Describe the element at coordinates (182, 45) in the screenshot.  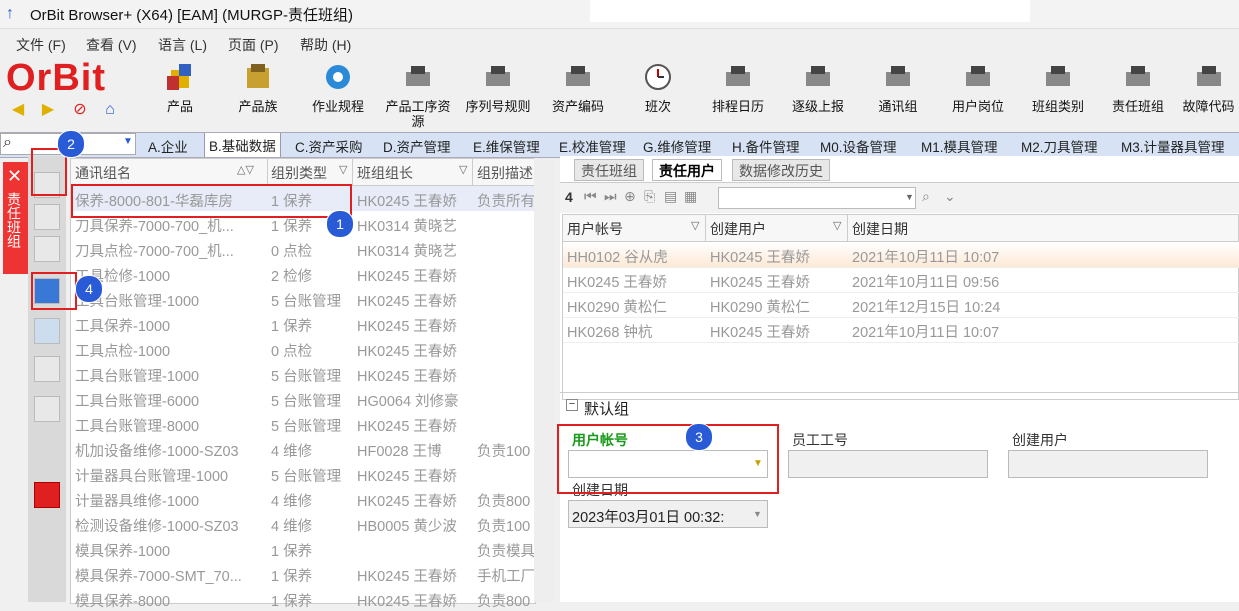
I see `menu-language: 语言 (L)` at that location.